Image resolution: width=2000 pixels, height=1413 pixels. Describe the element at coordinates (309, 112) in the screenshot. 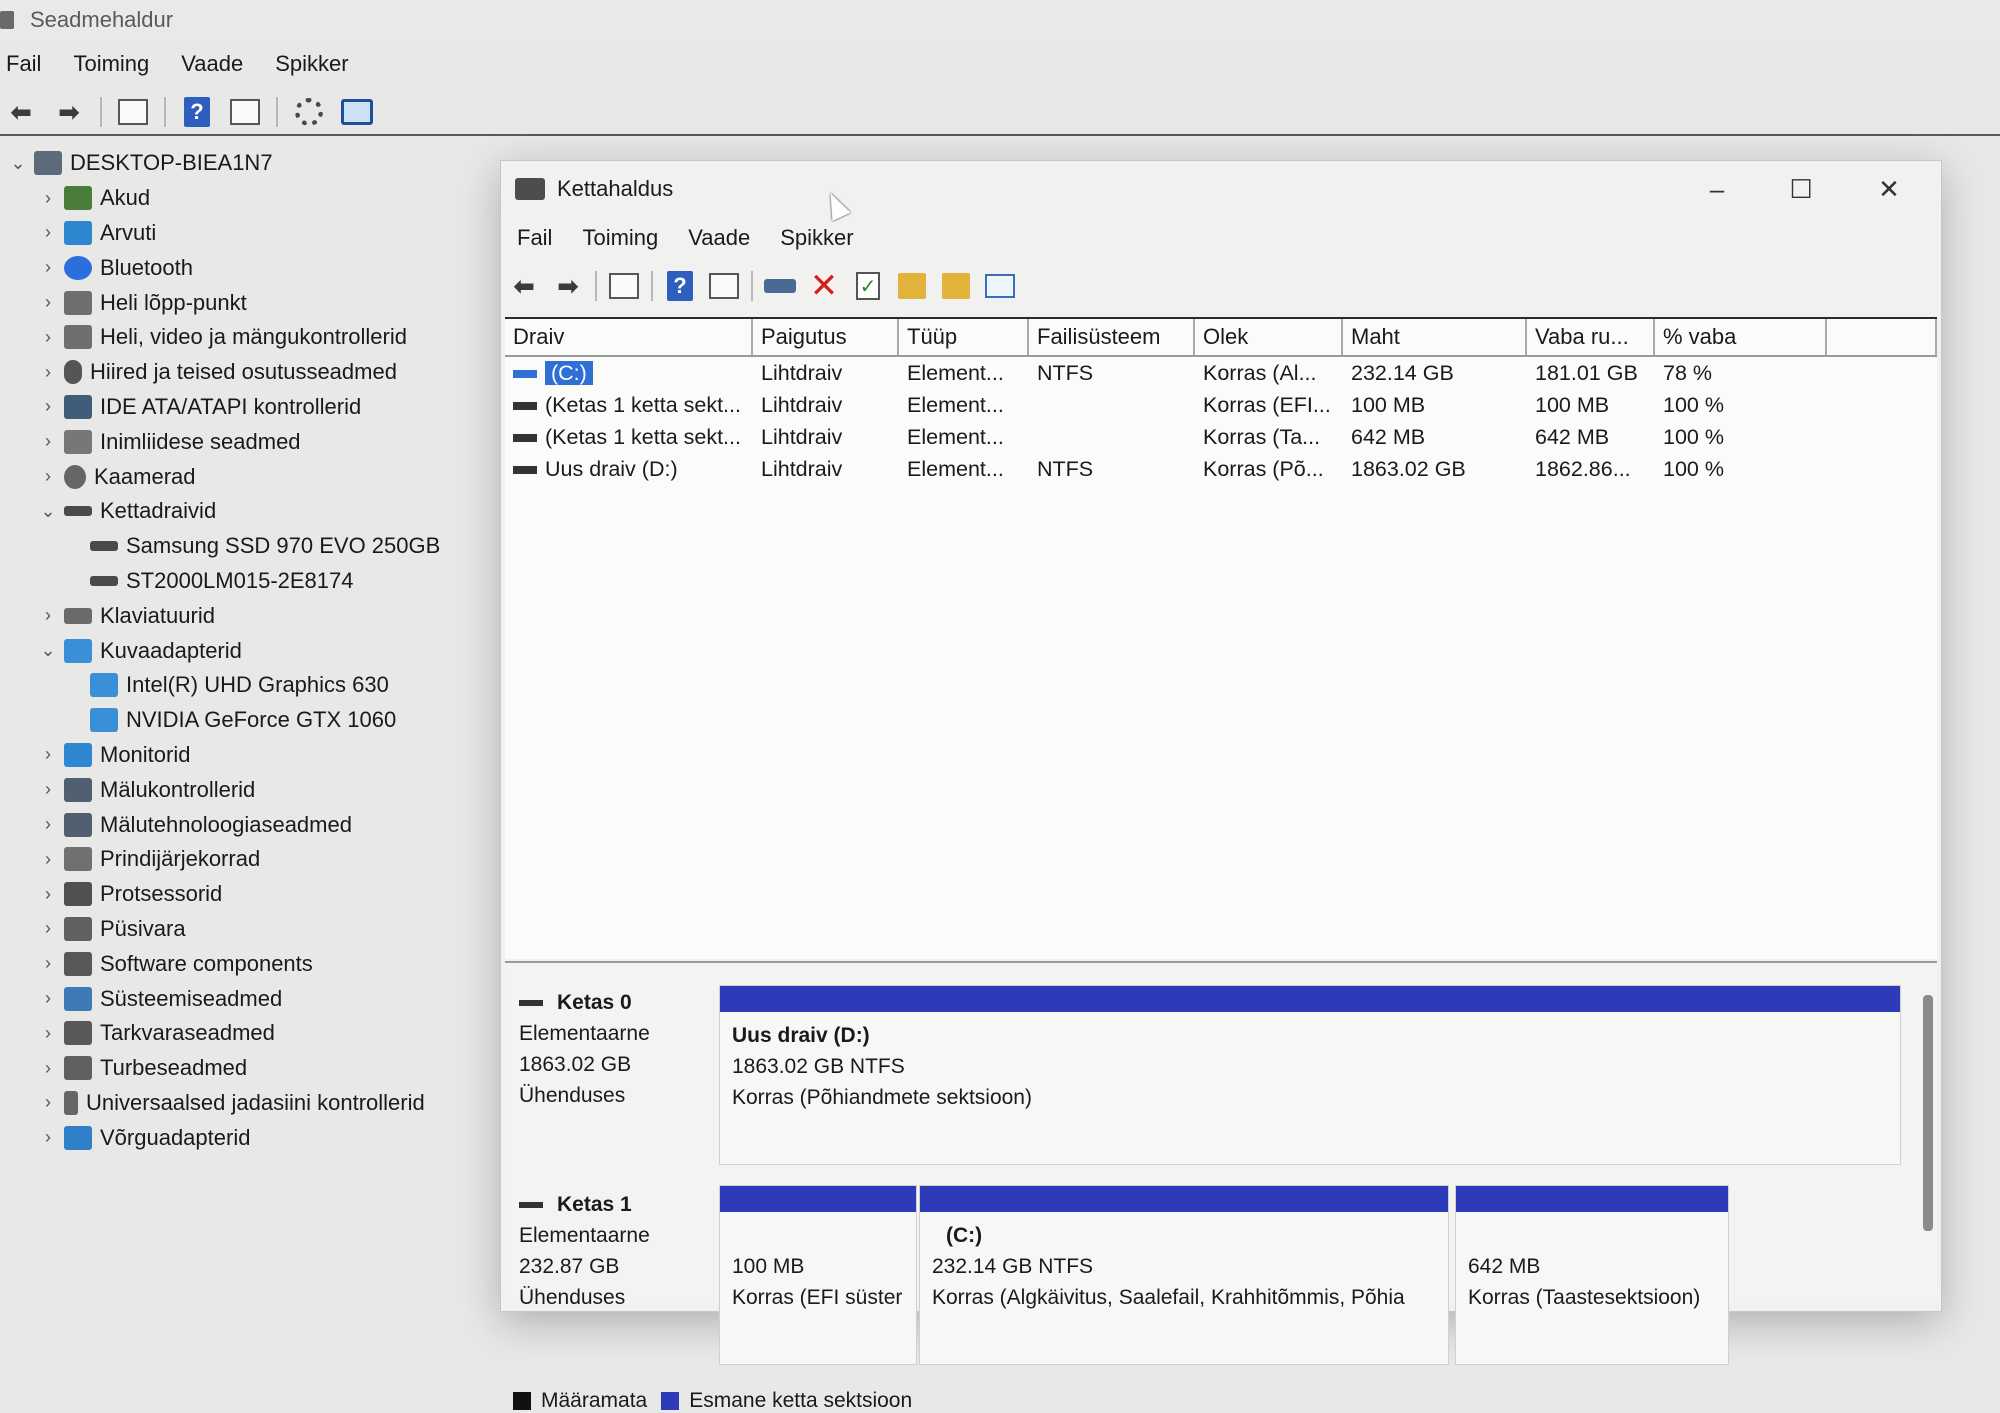

I see `scan-hardware-icon` at that location.